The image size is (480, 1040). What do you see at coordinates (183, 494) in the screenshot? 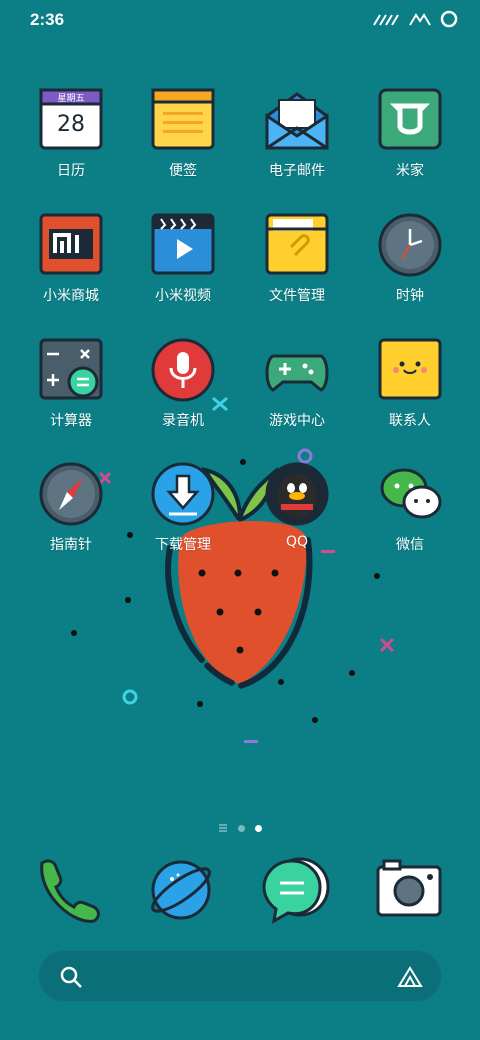
I see `download-icon` at bounding box center [183, 494].